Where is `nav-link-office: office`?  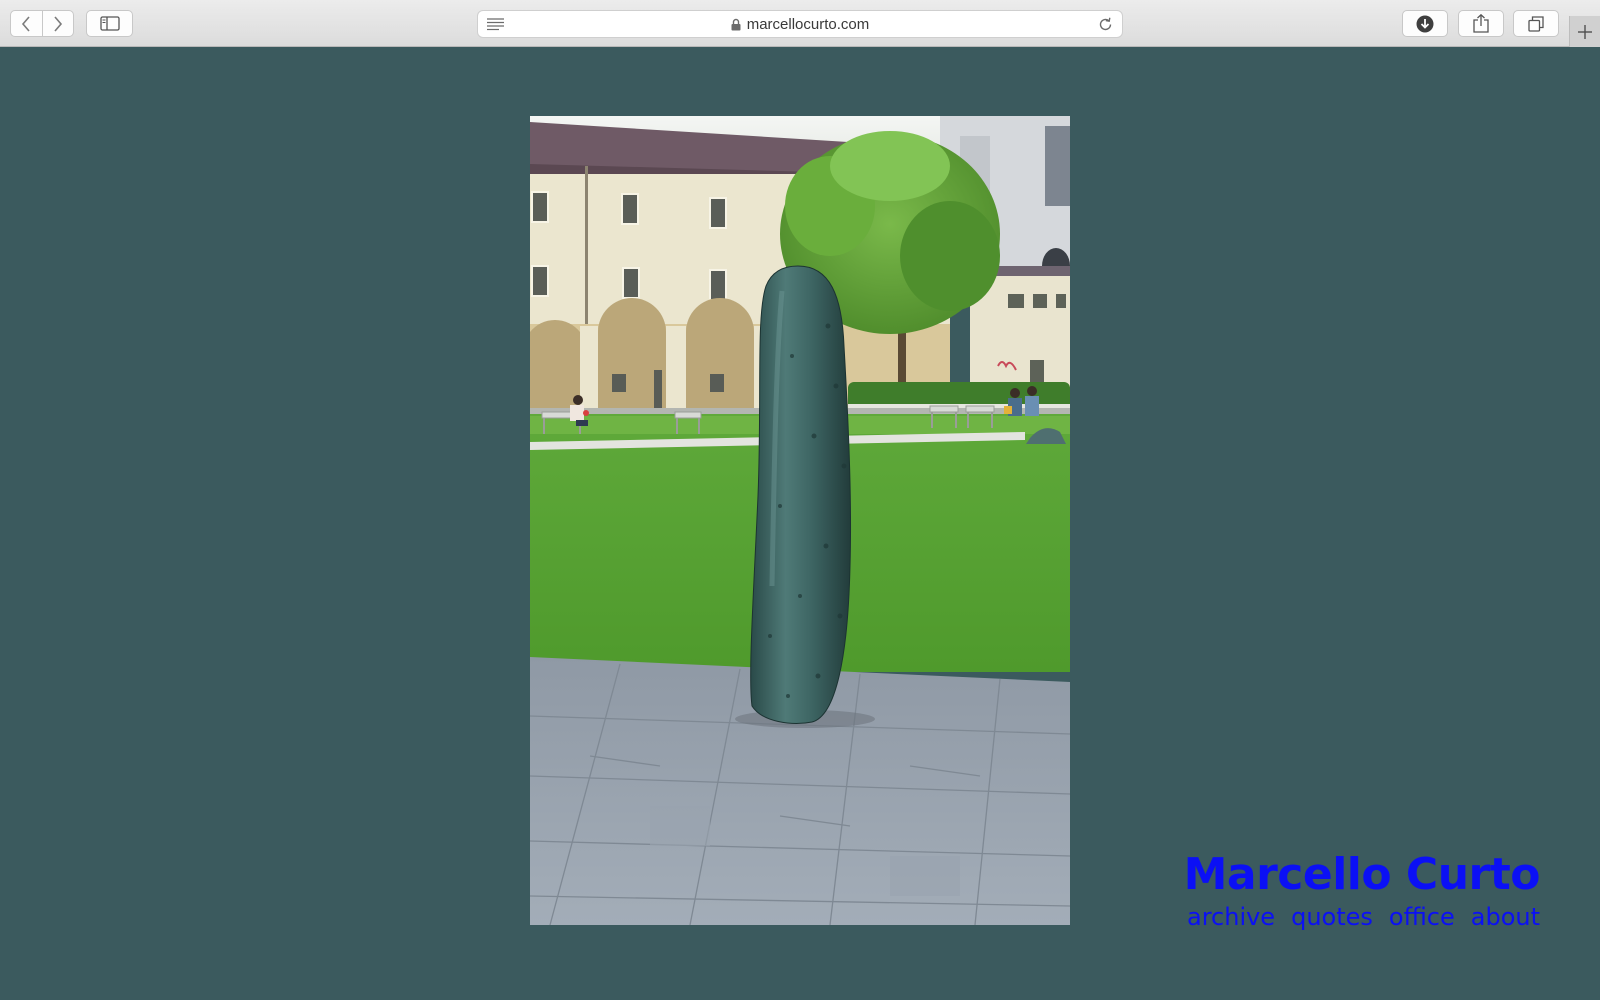 nav-link-office: office is located at coordinates (1422, 917).